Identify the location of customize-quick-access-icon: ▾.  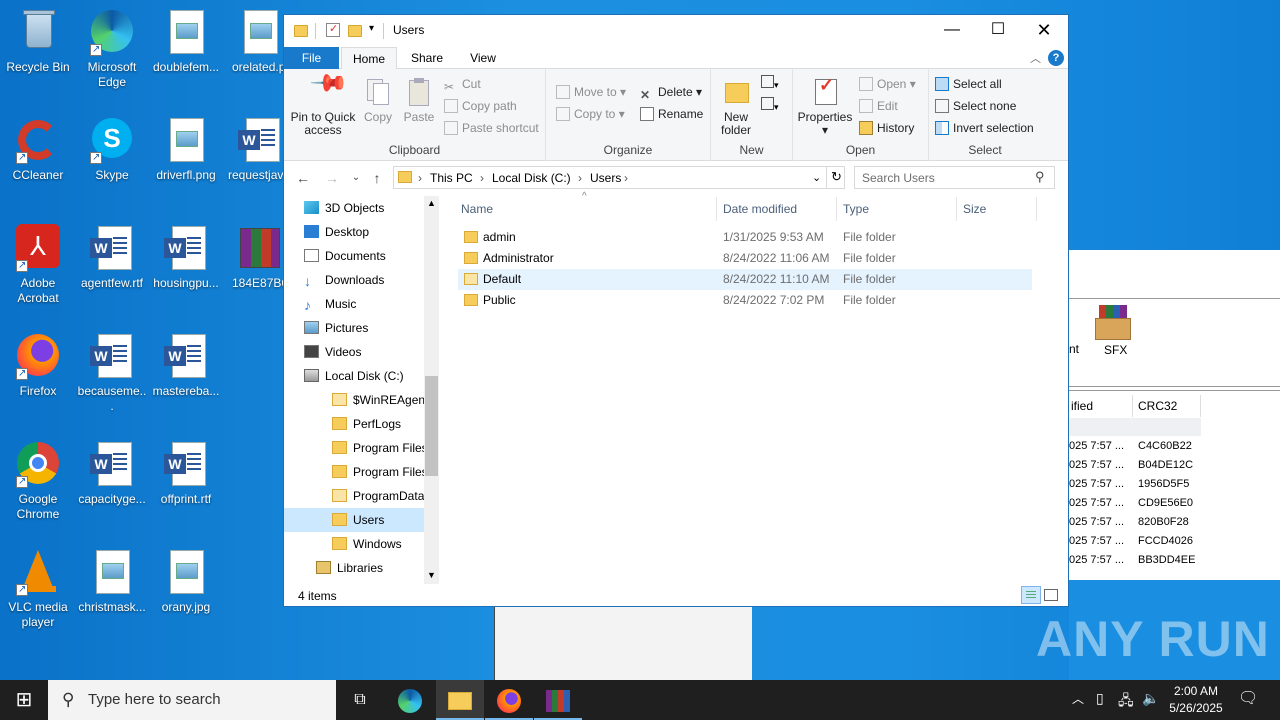
(371, 28).